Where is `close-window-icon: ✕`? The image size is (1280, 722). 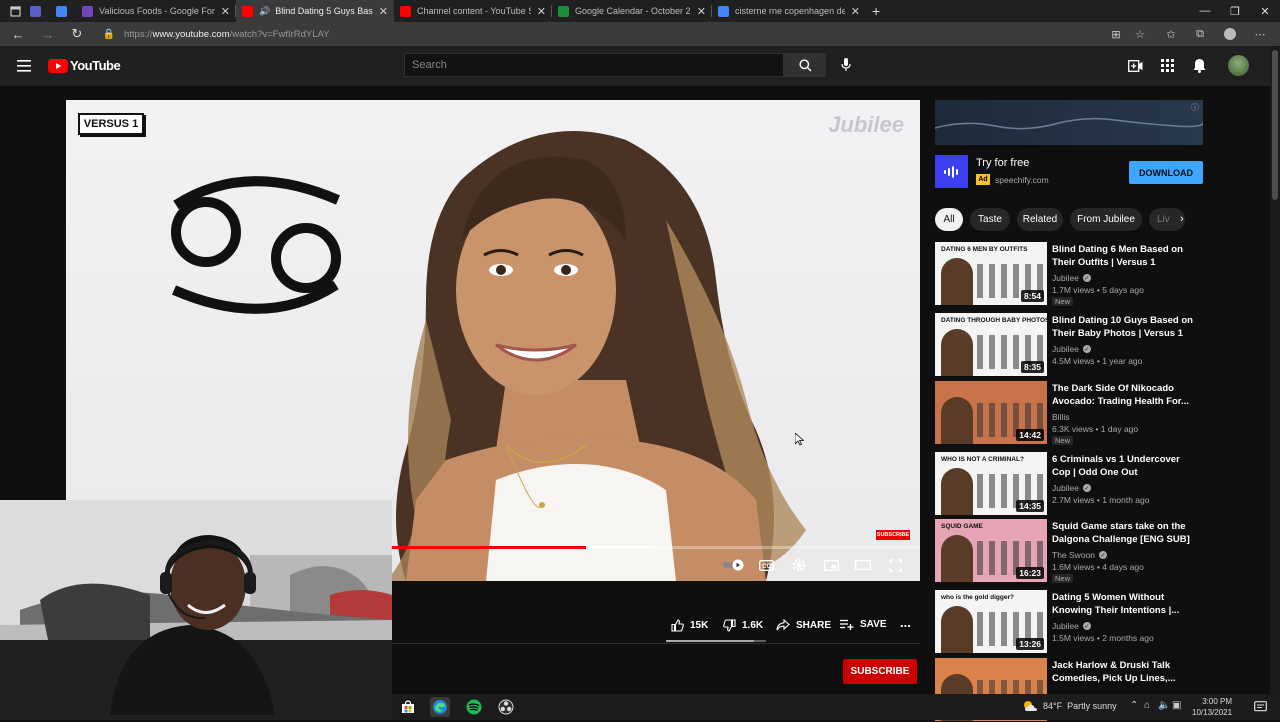 close-window-icon: ✕ is located at coordinates (1265, 11).